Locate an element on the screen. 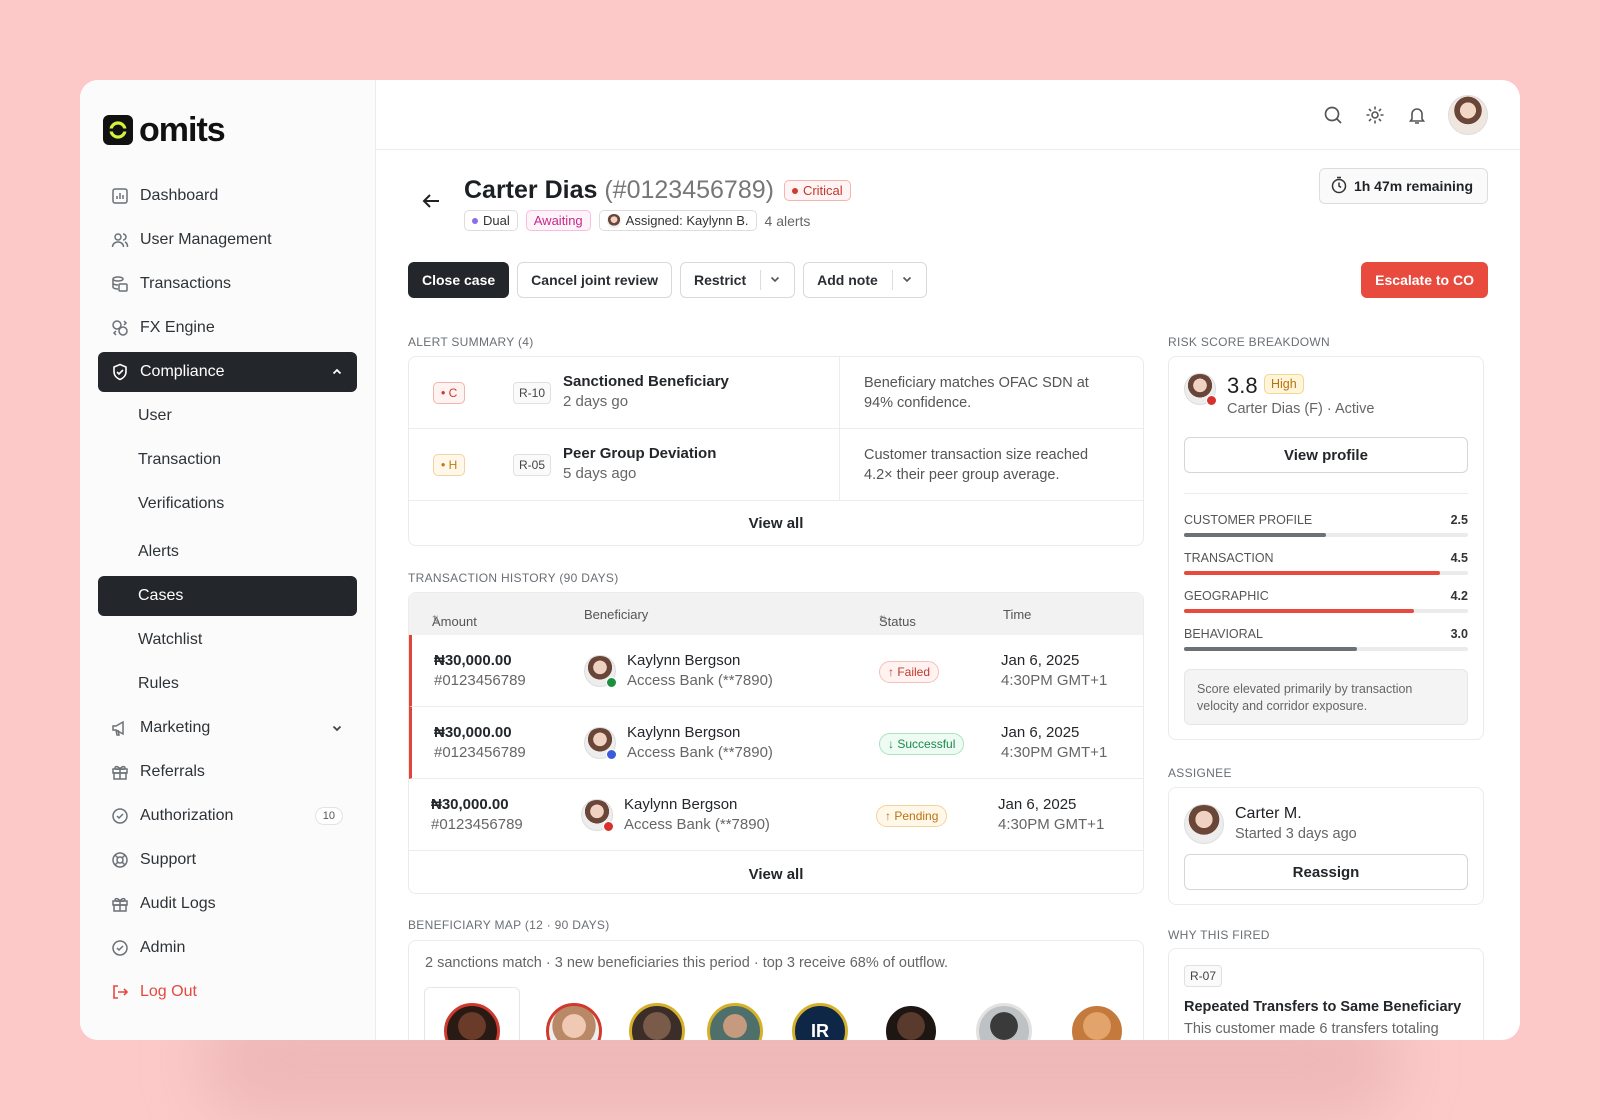  back-arrow-icon is located at coordinates (431, 201).